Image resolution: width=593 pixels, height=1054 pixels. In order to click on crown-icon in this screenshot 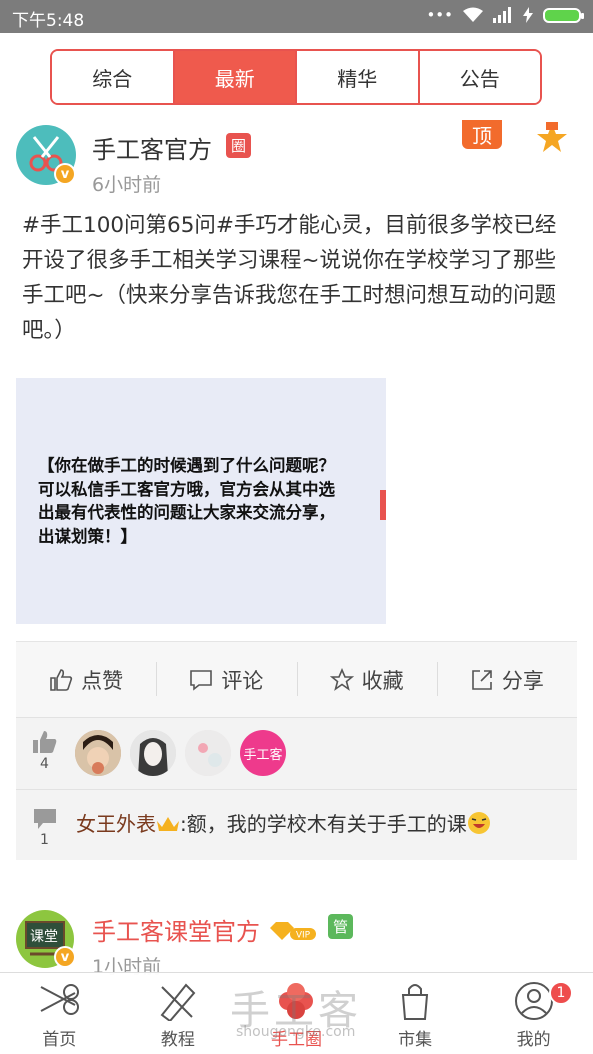, I will do `click(168, 824)`.